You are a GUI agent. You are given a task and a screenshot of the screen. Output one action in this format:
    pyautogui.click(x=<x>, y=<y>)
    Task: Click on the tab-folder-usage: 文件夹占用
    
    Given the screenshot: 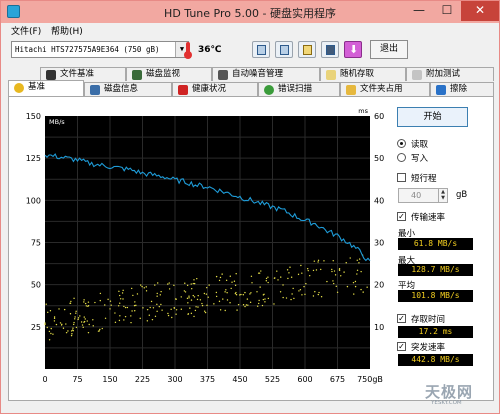 What is the action you would take?
    pyautogui.click(x=385, y=89)
    